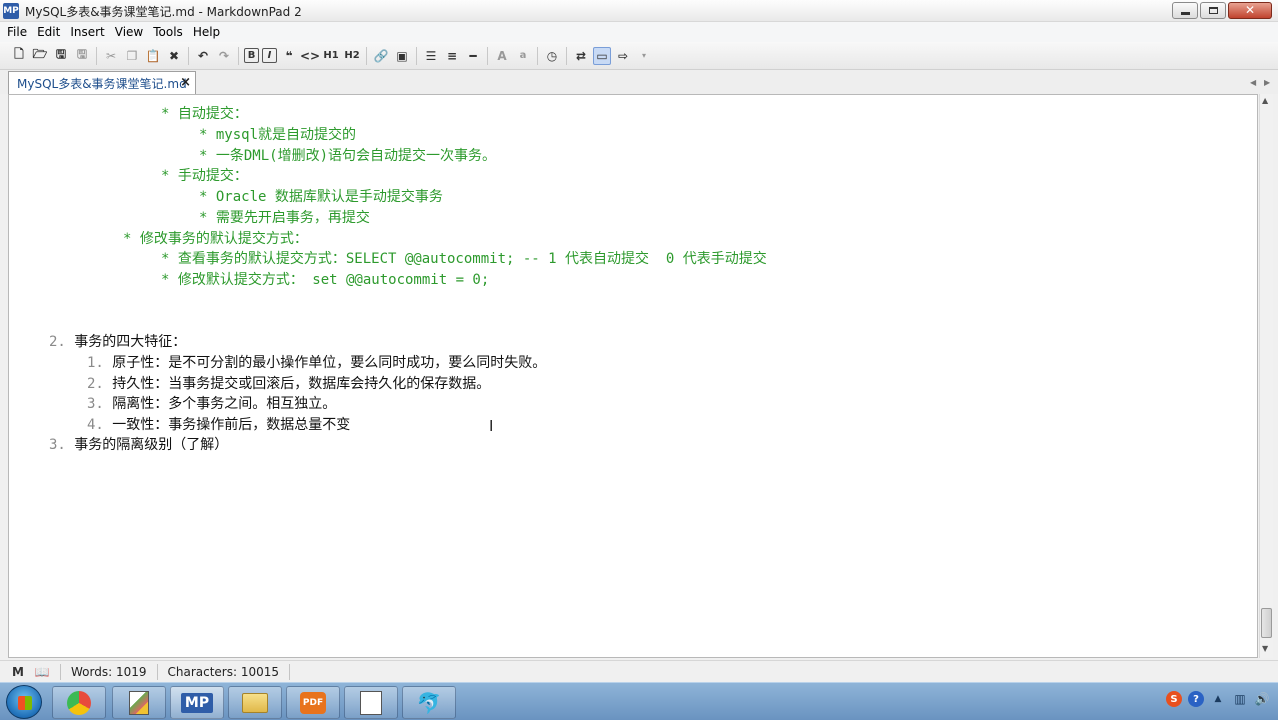 This screenshot has height=720, width=1278. What do you see at coordinates (95, 404) in the screenshot?
I see `list-number: 3.` at bounding box center [95, 404].